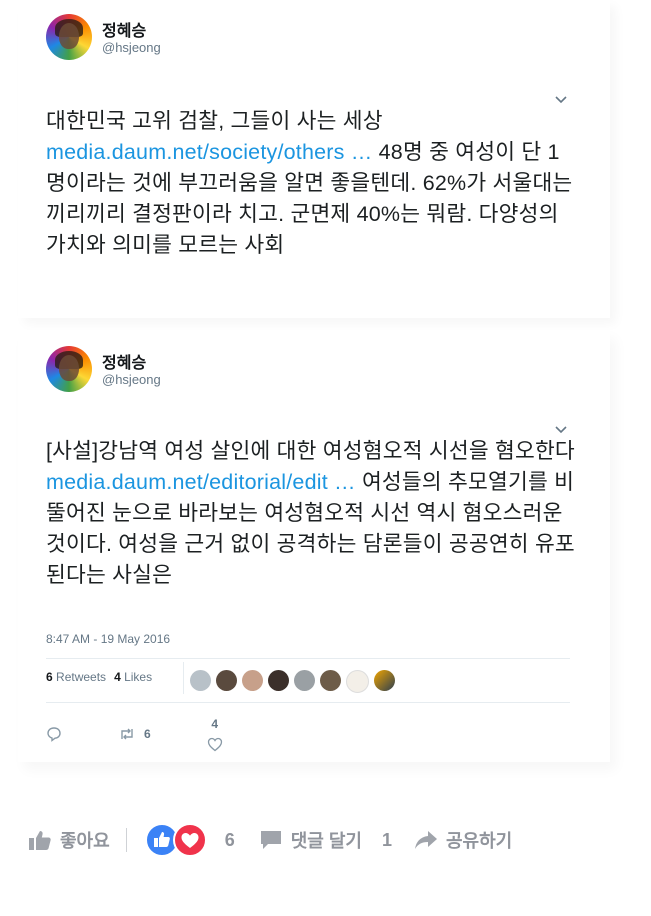  I want to click on heart-icon, so click(215, 744).